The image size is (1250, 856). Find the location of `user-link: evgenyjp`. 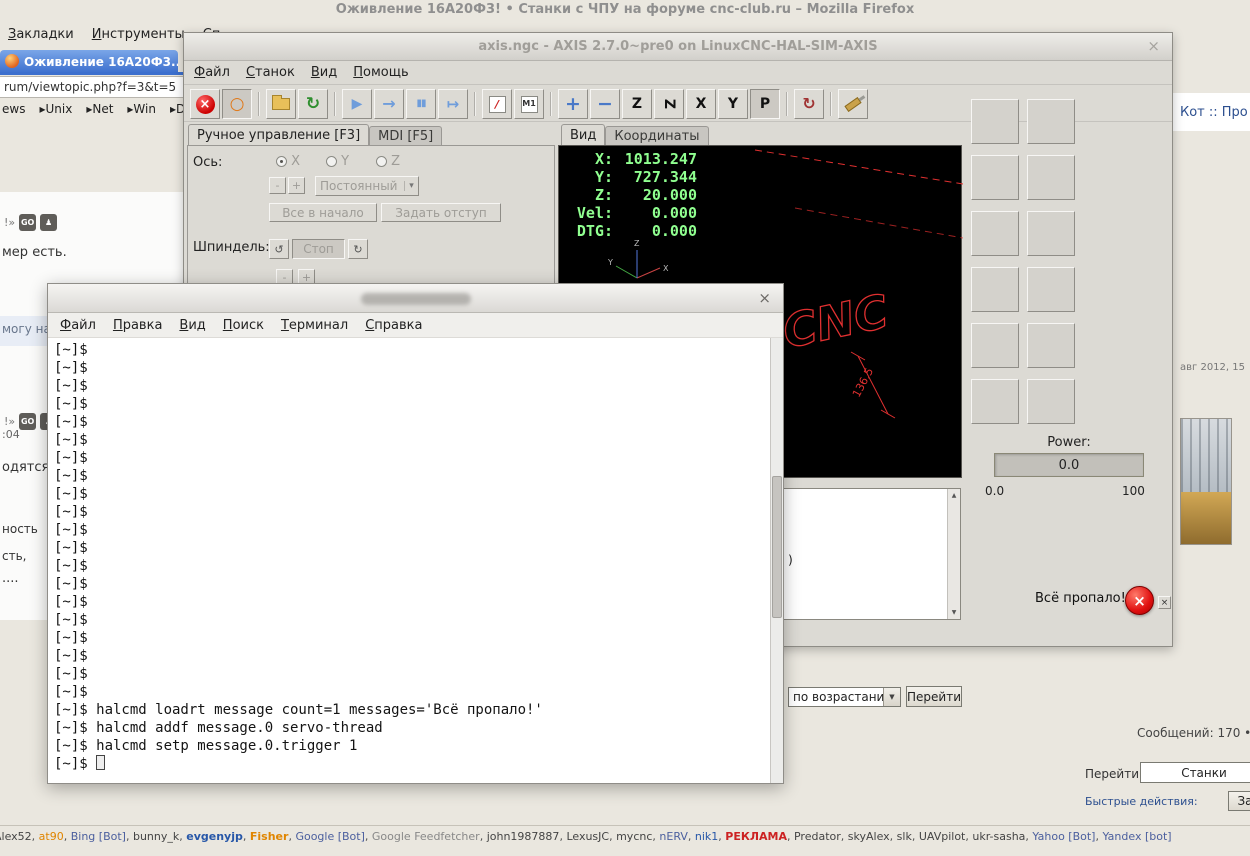

user-link: evgenyjp is located at coordinates (214, 836).